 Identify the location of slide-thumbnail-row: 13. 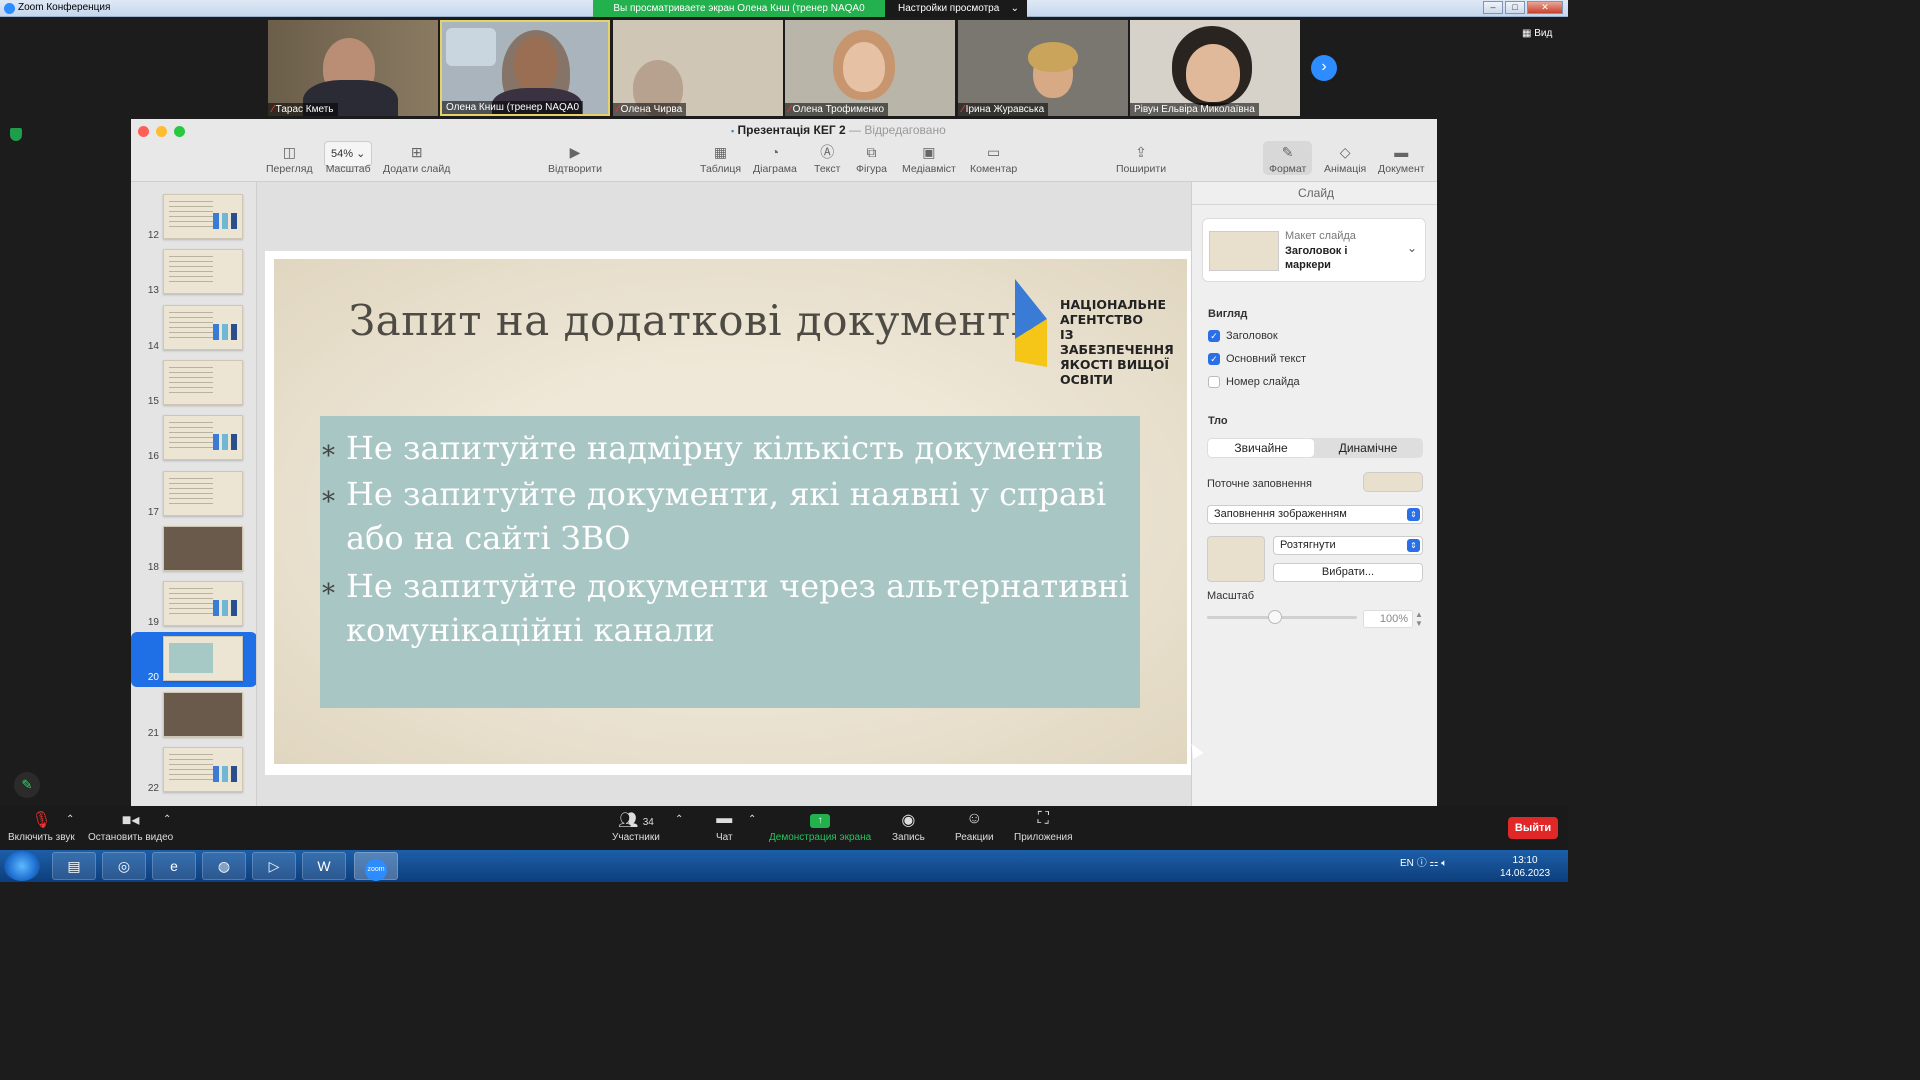
(193, 272).